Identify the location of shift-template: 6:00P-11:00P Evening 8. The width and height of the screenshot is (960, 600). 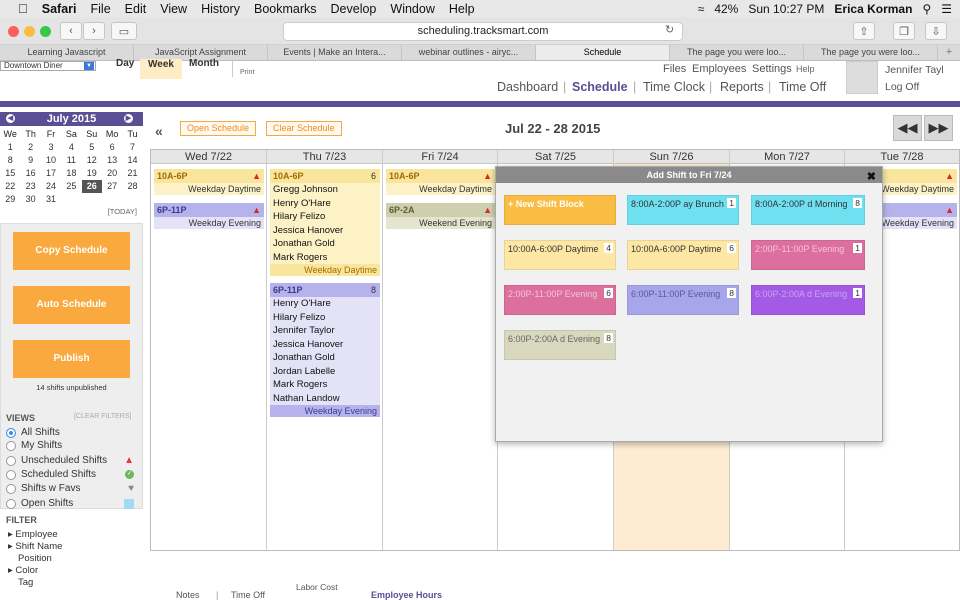
(683, 300).